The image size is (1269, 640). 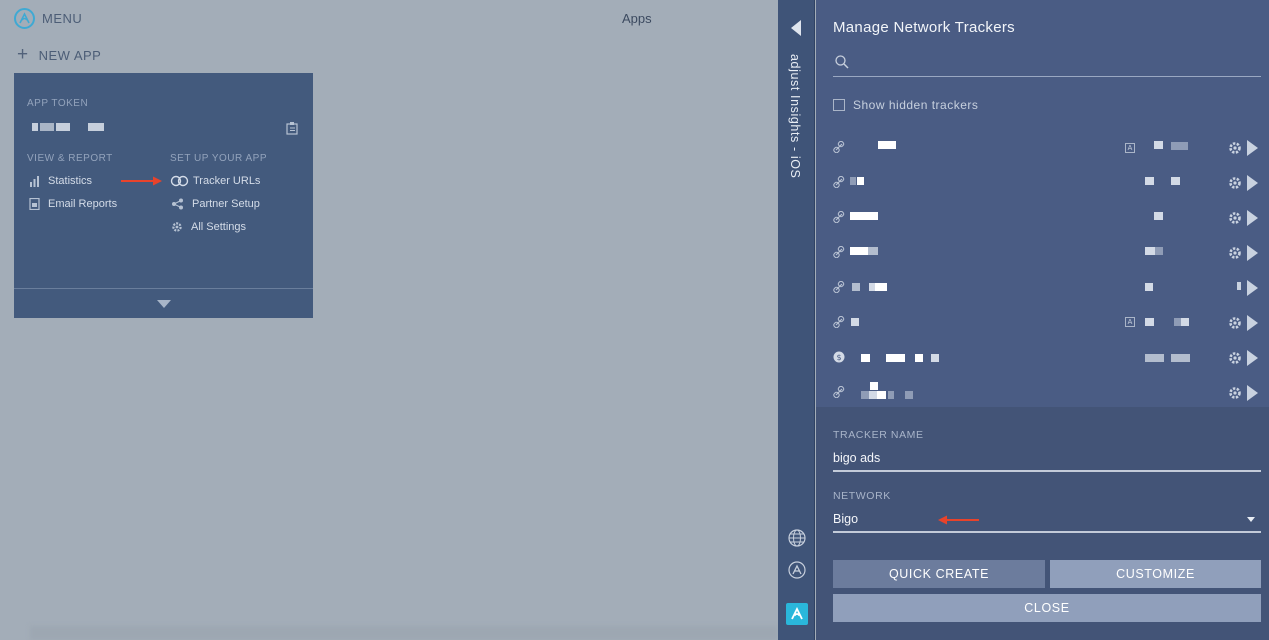 I want to click on search-field, so click(x=1047, y=64).